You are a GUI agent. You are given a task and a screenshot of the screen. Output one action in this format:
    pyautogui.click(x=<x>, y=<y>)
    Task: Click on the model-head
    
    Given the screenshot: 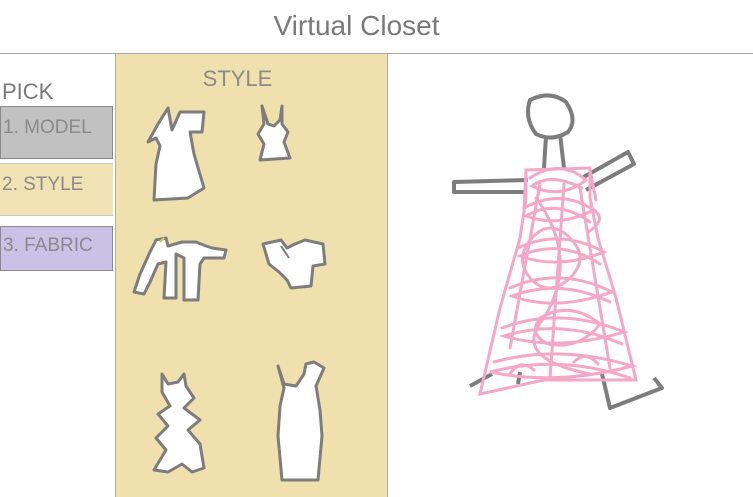 What is the action you would take?
    pyautogui.click(x=550, y=116)
    